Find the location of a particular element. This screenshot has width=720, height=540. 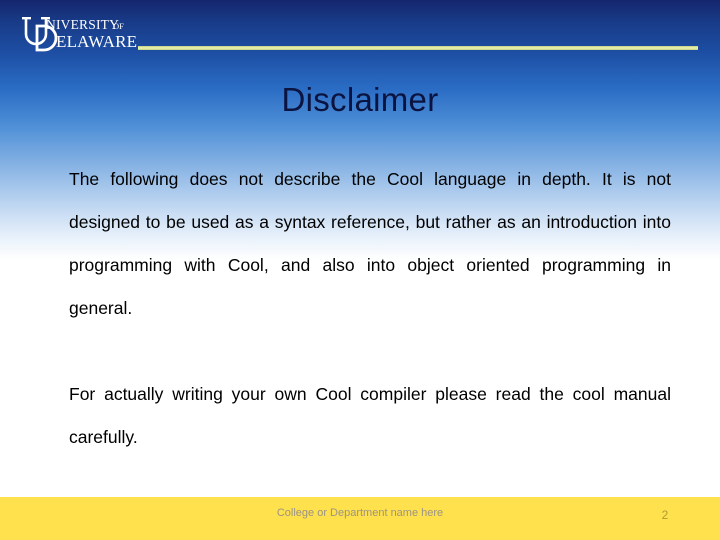

svg-text: ELAWARE is located at coordinates (96, 41).